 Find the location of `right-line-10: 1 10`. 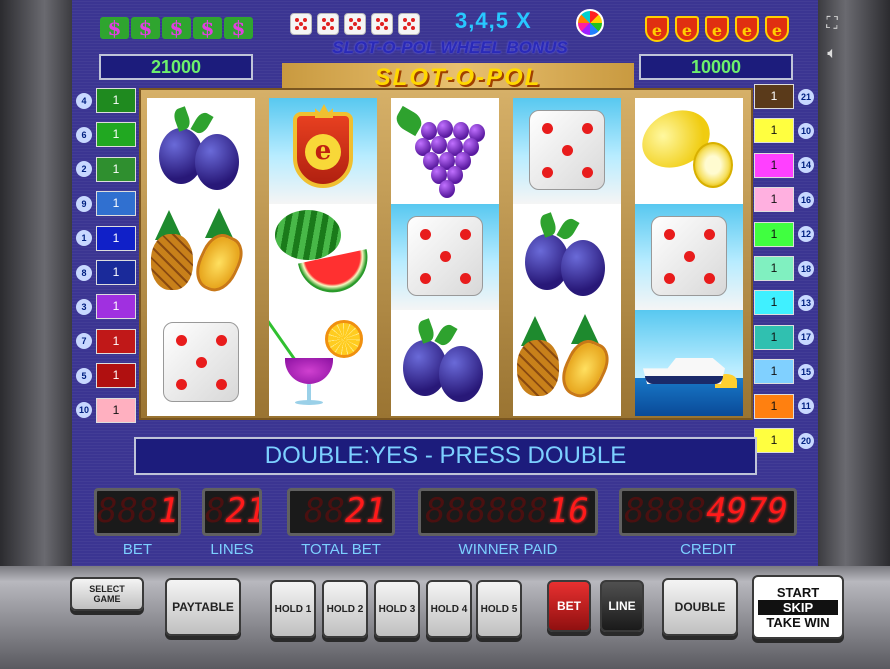

right-line-10: 1 10 is located at coordinates (784, 131).